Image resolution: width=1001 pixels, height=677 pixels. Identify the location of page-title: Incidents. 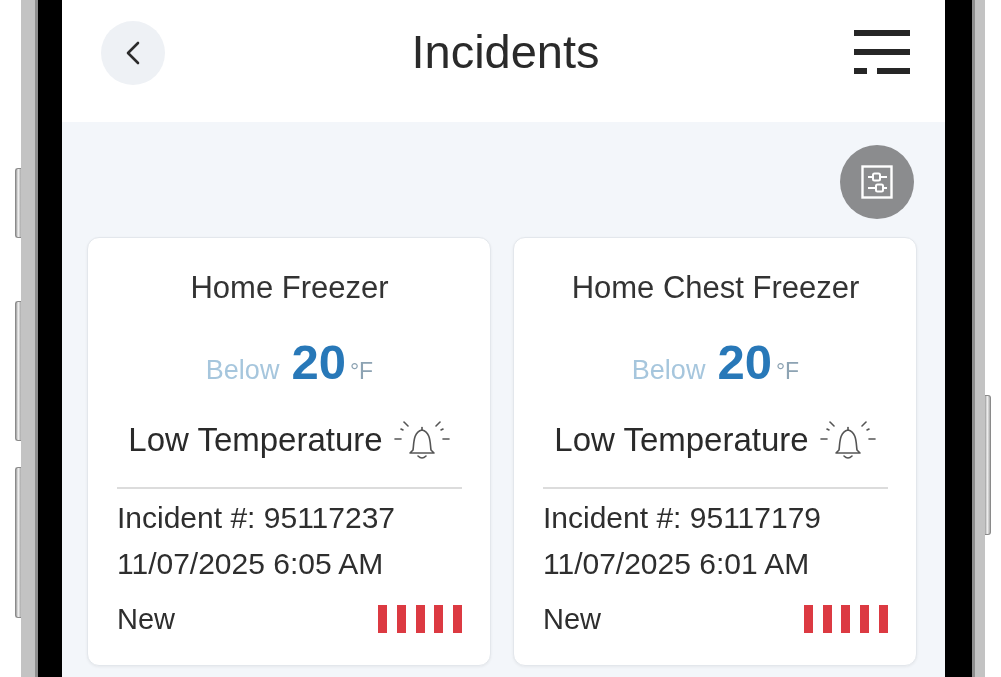
(505, 52).